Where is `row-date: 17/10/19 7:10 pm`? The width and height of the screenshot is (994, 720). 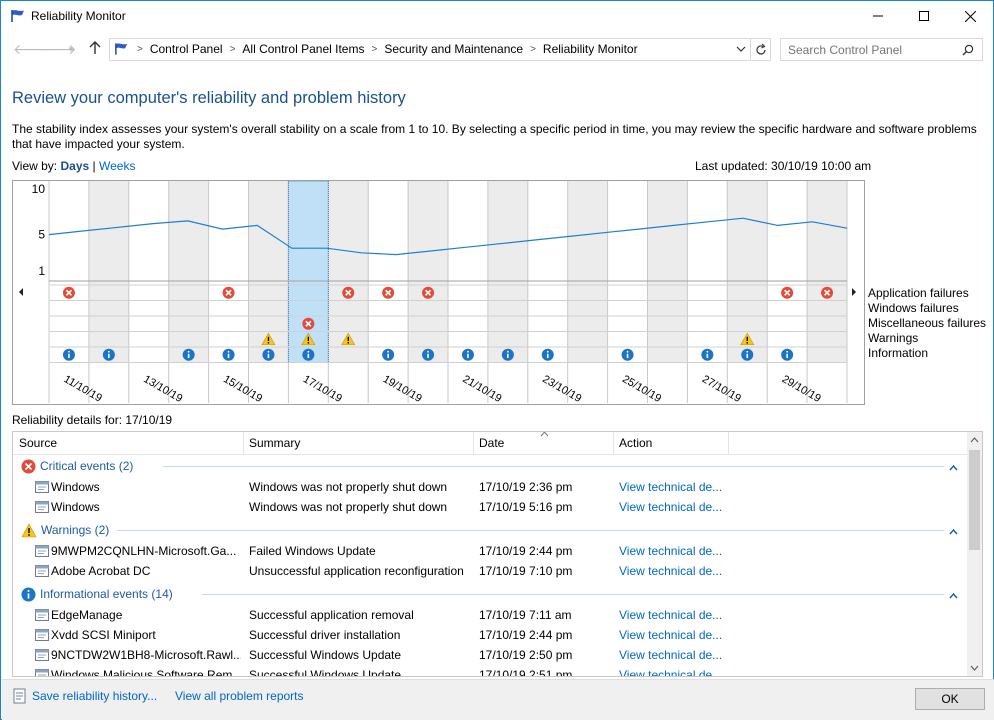 row-date: 17/10/19 7:10 pm is located at coordinates (526, 571).